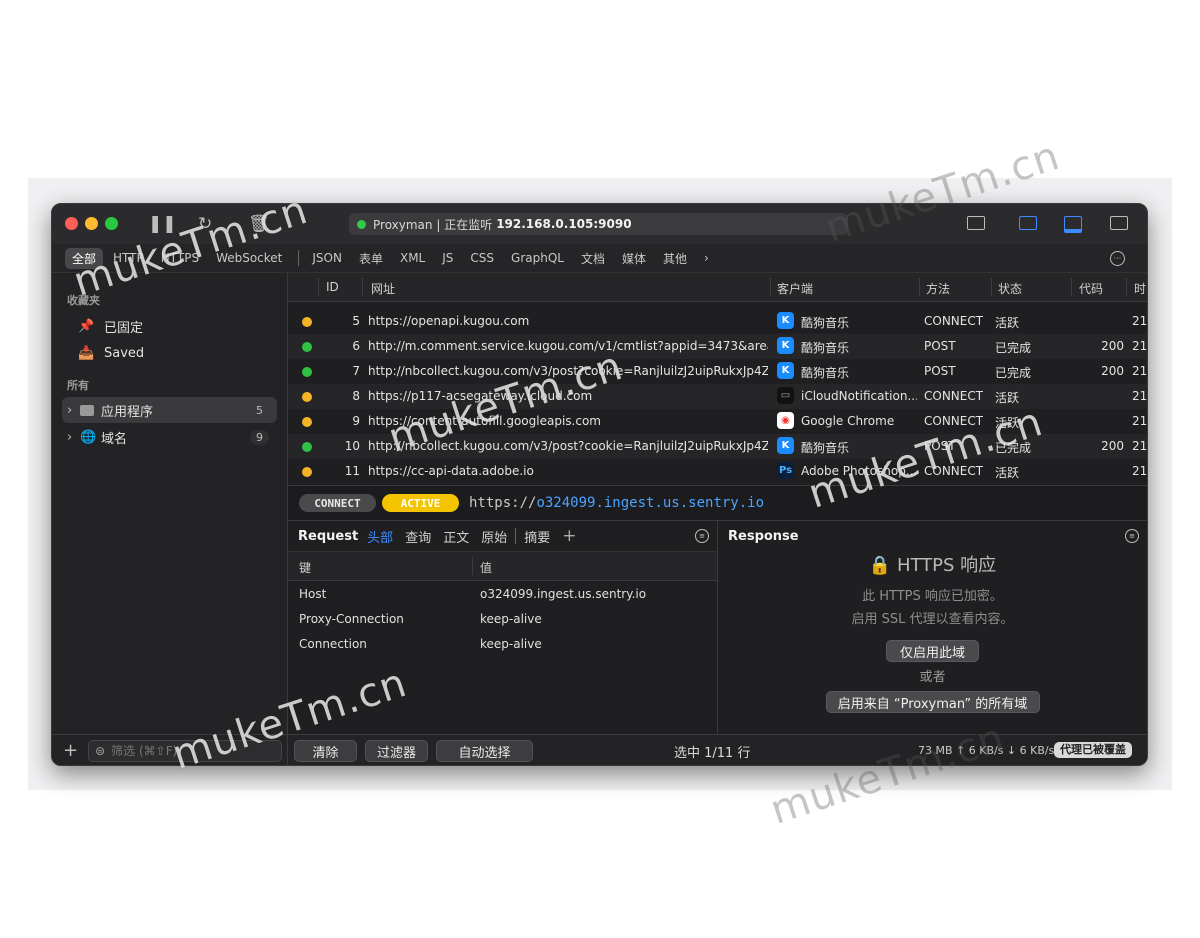  What do you see at coordinates (795, 288) in the screenshot?
I see `column-header-client: 客户端` at bounding box center [795, 288].